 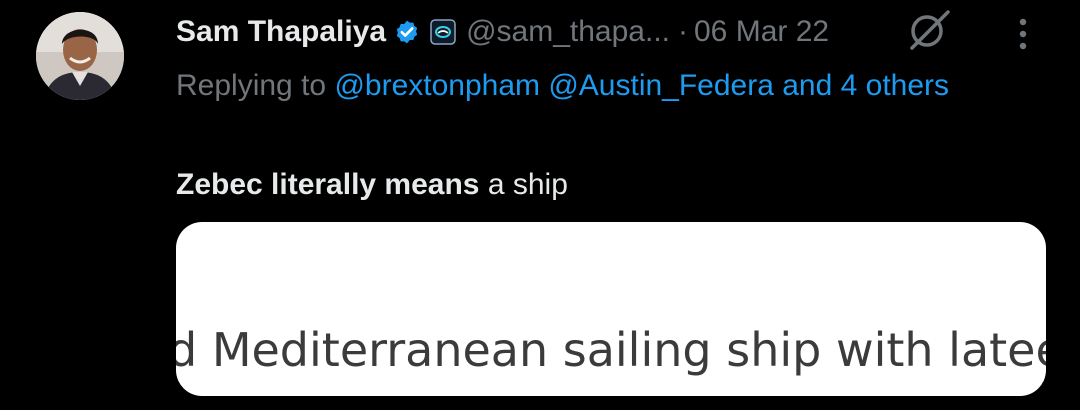 I want to click on author-display-name: Sam Thapaliya, so click(x=281, y=32).